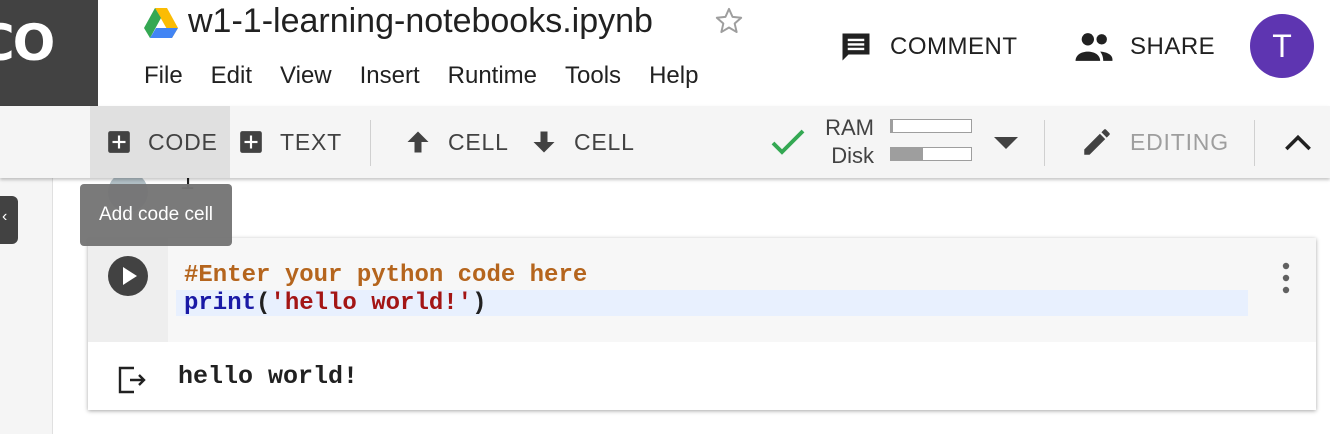 Image resolution: width=1330 pixels, height=434 pixels. Describe the element at coordinates (852, 155) in the screenshot. I see `disk-label: Disk` at that location.